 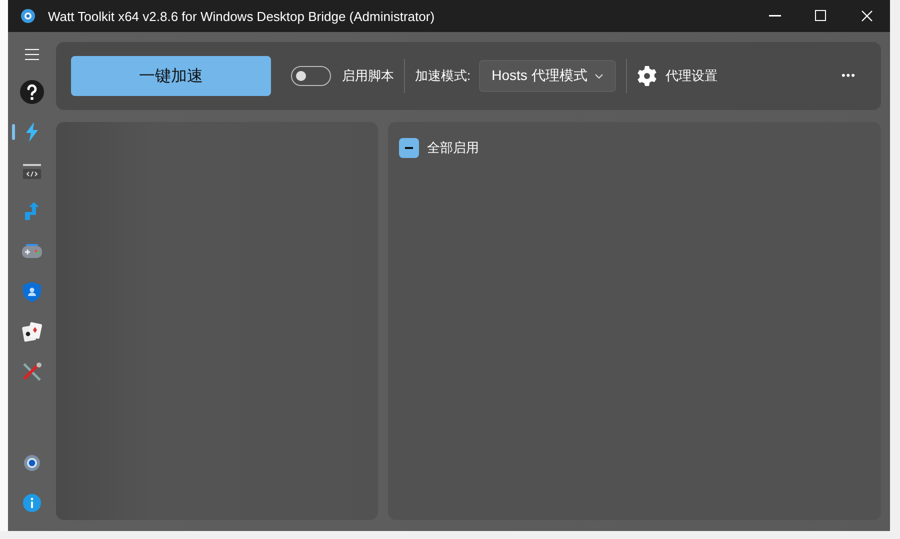 I want to click on proxy-settings-button: 代理设置, so click(x=677, y=76).